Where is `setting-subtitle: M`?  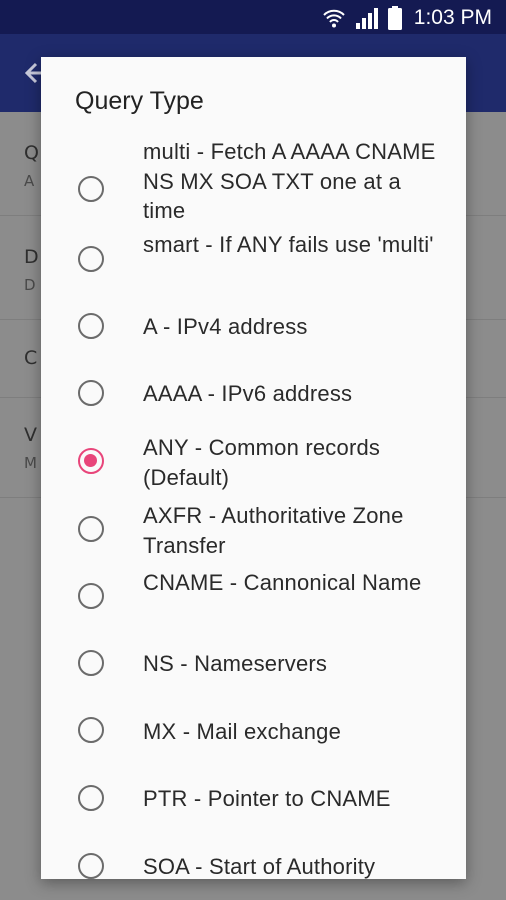
setting-subtitle: M is located at coordinates (30, 463).